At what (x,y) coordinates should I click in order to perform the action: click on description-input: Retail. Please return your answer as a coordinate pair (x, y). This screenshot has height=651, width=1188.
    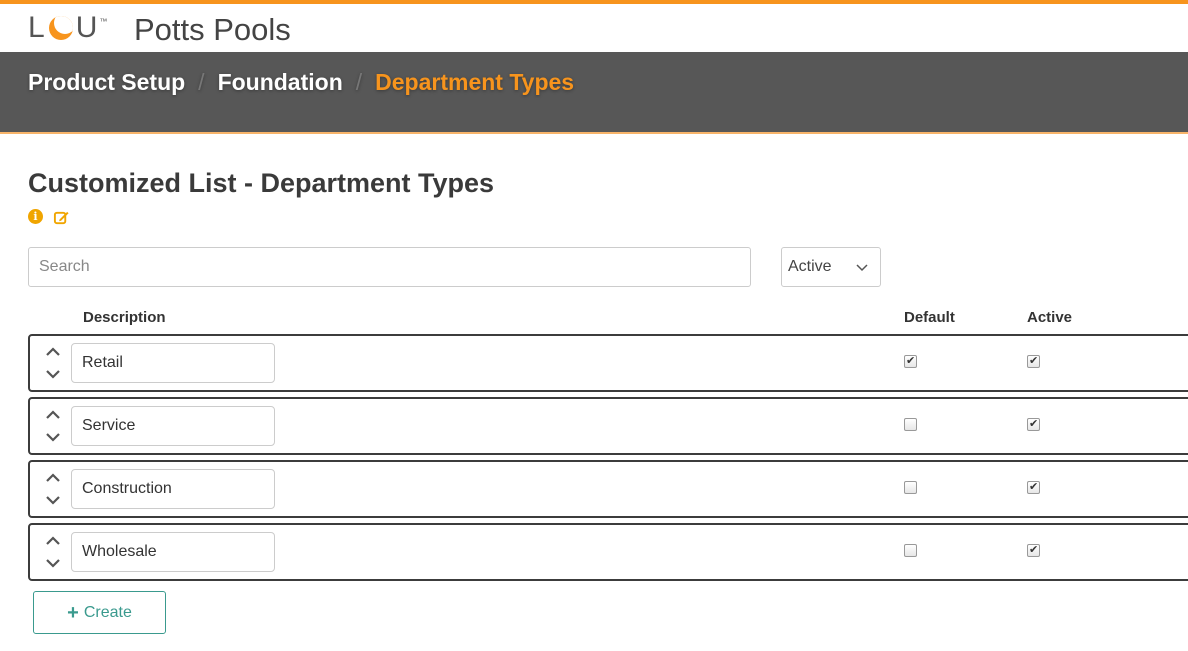
    Looking at the image, I should click on (173, 363).